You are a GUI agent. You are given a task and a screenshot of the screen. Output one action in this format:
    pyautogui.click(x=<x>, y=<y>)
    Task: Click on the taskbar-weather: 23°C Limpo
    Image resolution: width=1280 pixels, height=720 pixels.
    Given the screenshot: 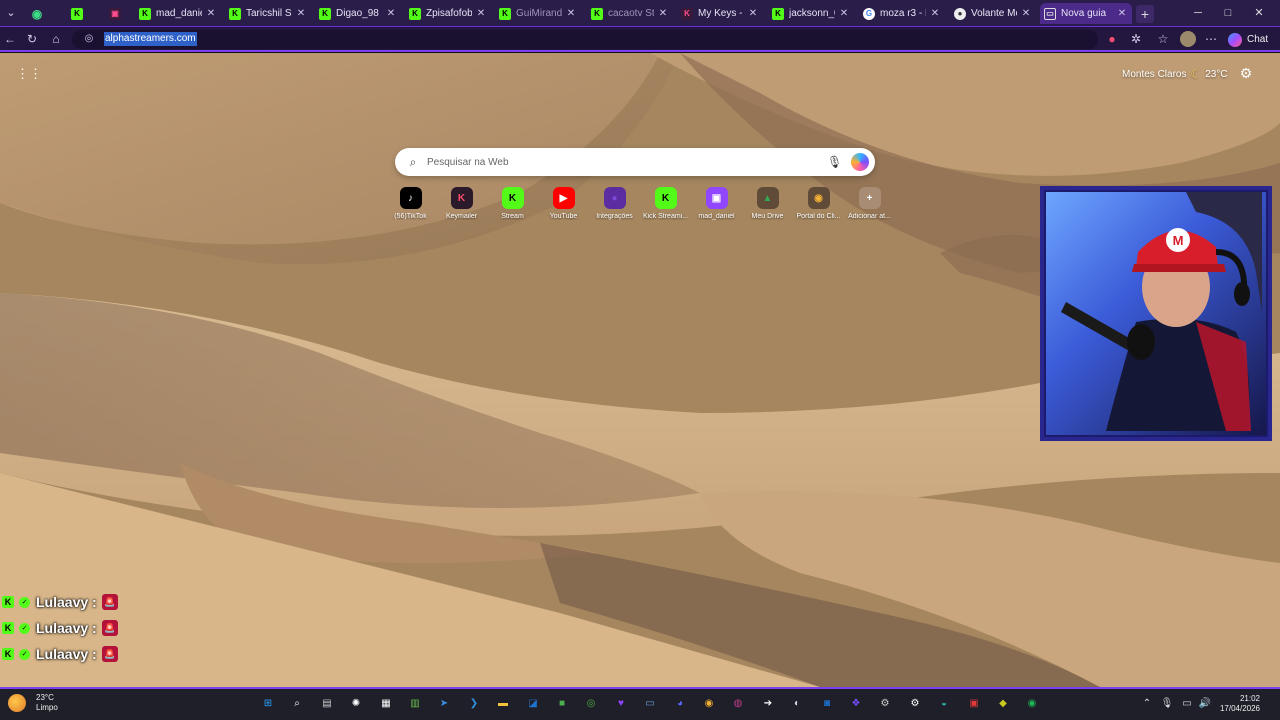 What is the action you would take?
    pyautogui.click(x=33, y=703)
    